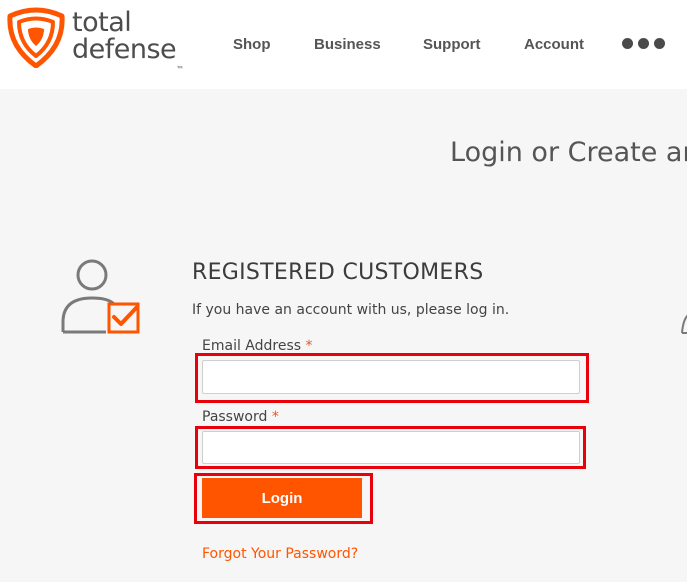 This screenshot has height=582, width=687. What do you see at coordinates (280, 554) in the screenshot?
I see `forgot-password-link: Forgot Your Password?` at bounding box center [280, 554].